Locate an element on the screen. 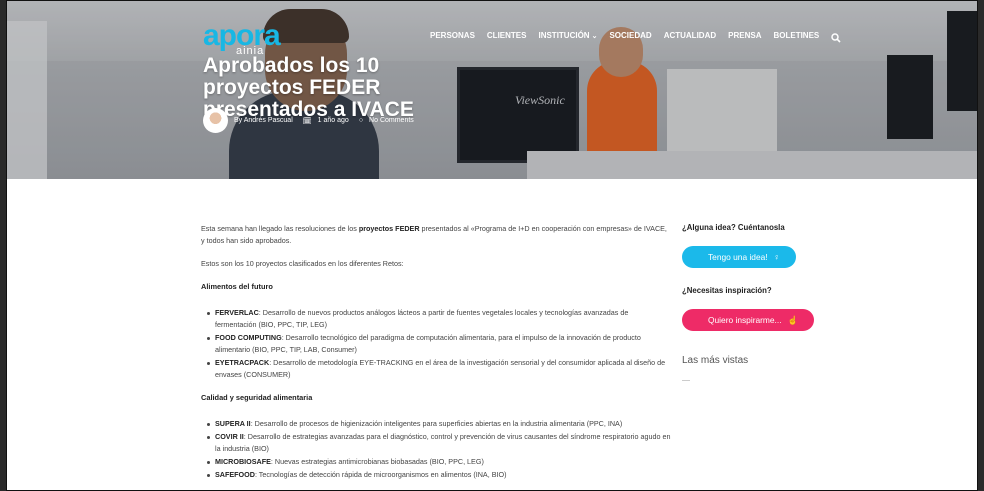  nav-personas: PERSONAS is located at coordinates (452, 35).